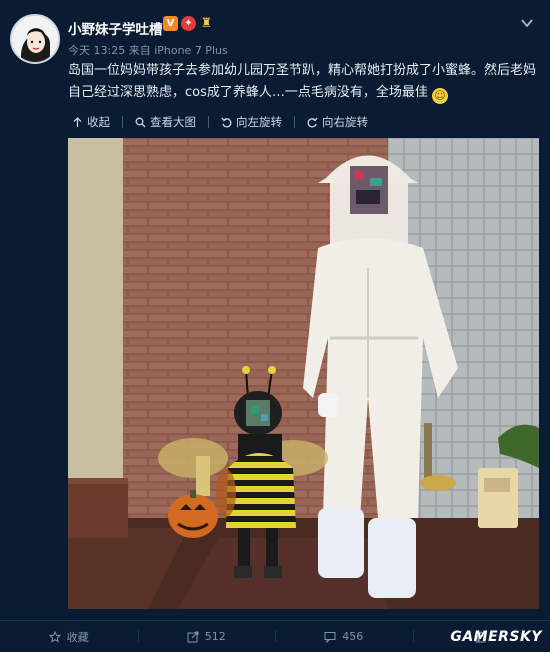 This screenshot has width=550, height=652. I want to click on rotate-right-icon, so click(312, 122).